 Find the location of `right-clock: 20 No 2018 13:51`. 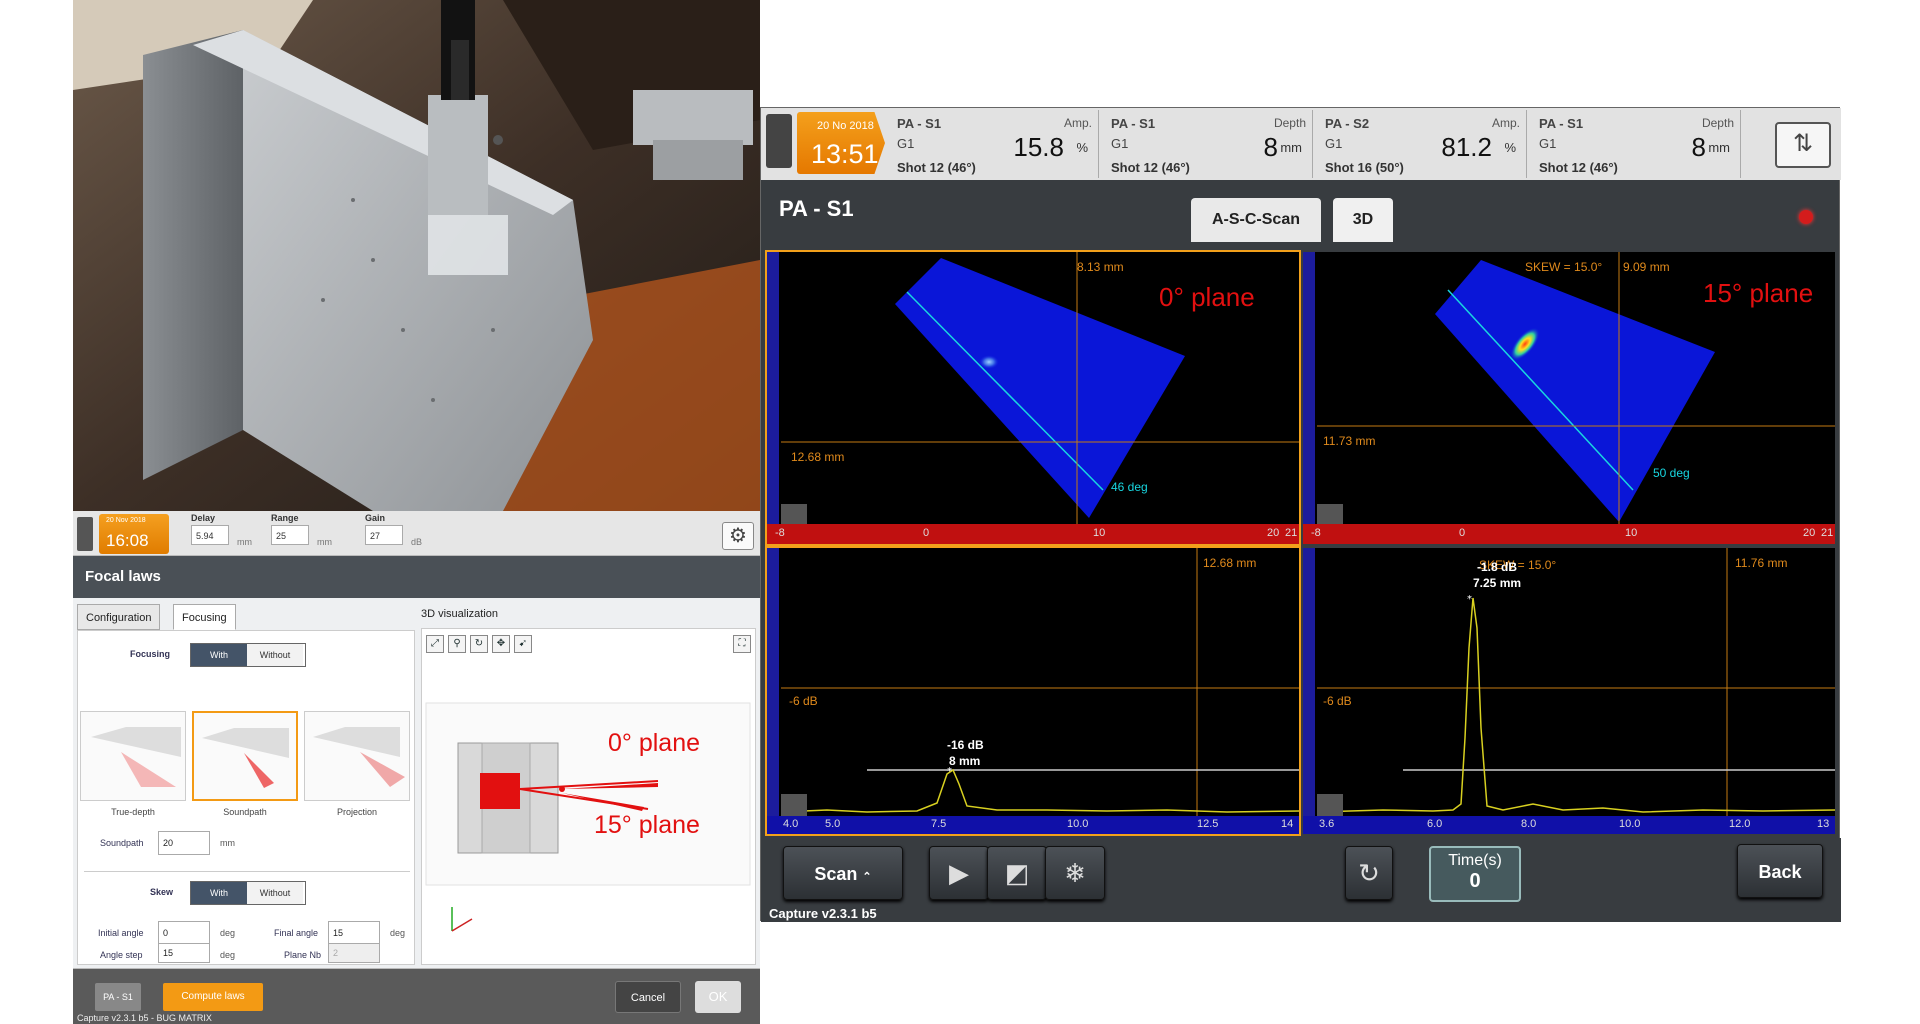

right-clock: 20 No 2018 13:51 is located at coordinates (841, 143).